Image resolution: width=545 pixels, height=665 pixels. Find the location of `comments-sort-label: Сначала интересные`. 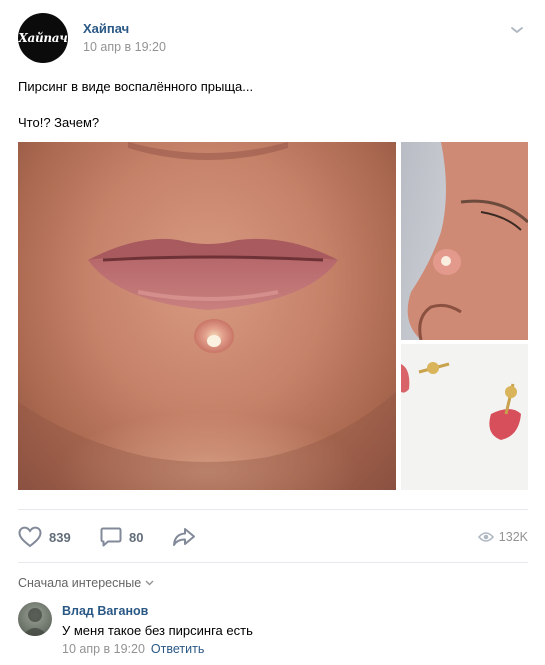

comments-sort-label: Сначала интересные is located at coordinates (80, 583).